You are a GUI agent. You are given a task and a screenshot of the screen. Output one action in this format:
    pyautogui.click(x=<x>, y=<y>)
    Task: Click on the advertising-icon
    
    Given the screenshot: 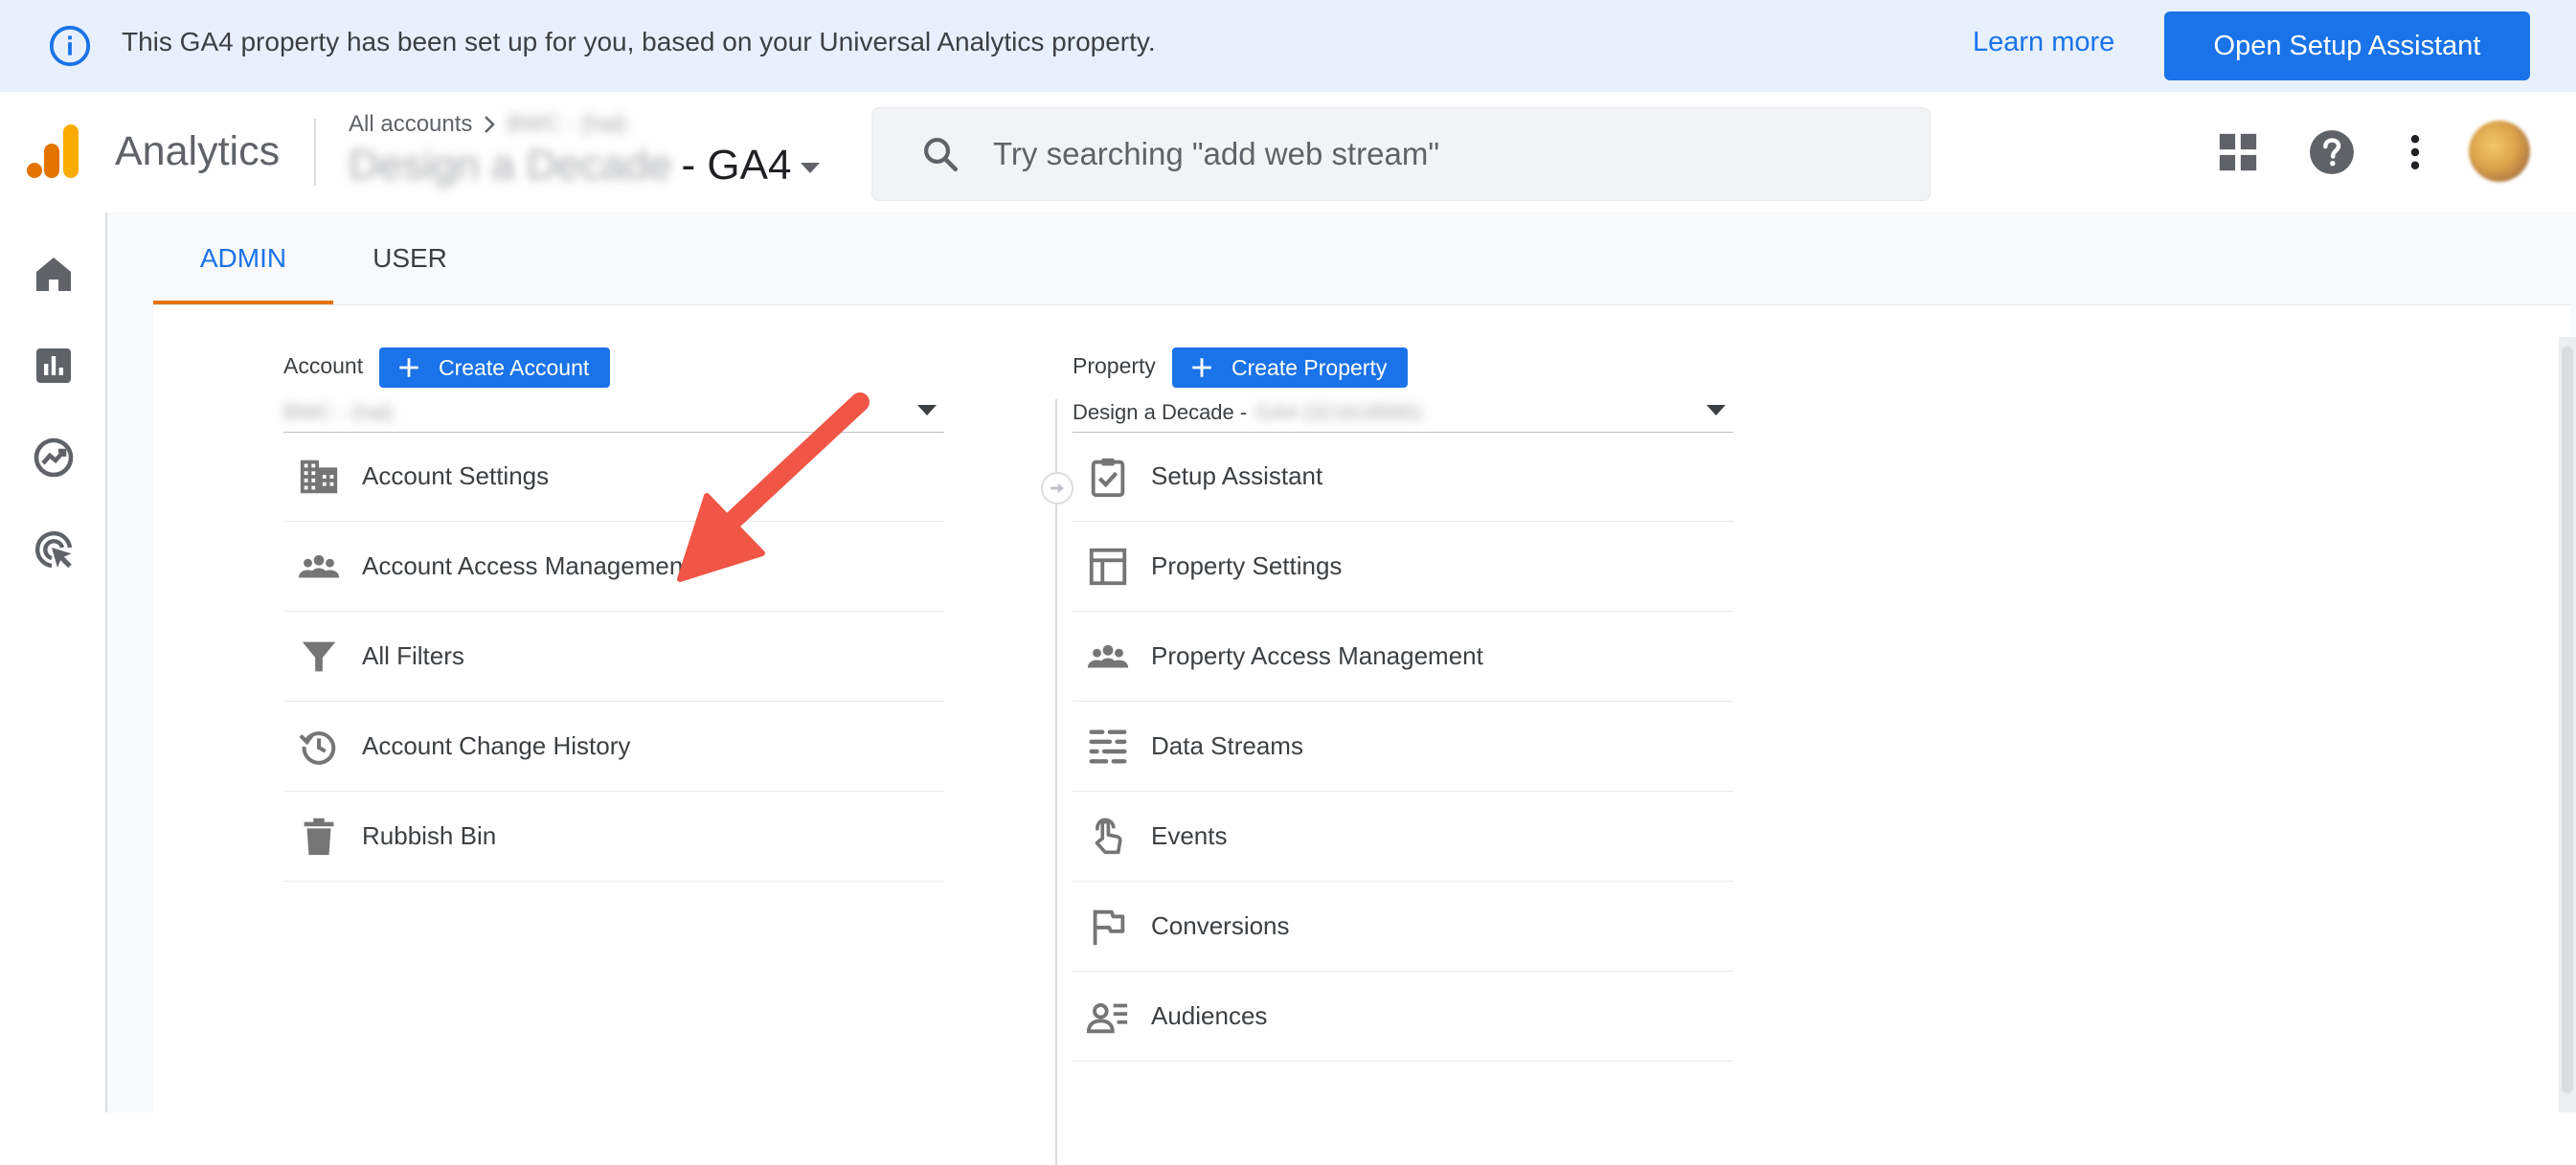 What is the action you would take?
    pyautogui.click(x=54, y=549)
    